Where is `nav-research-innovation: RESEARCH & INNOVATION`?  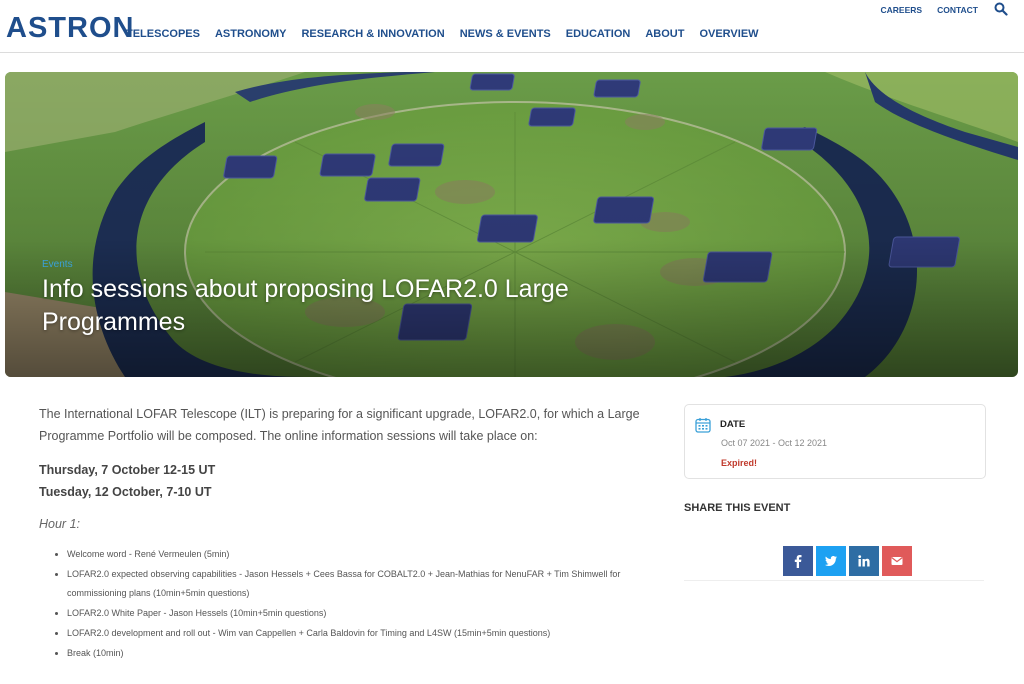 nav-research-innovation: RESEARCH & INNOVATION is located at coordinates (372, 34).